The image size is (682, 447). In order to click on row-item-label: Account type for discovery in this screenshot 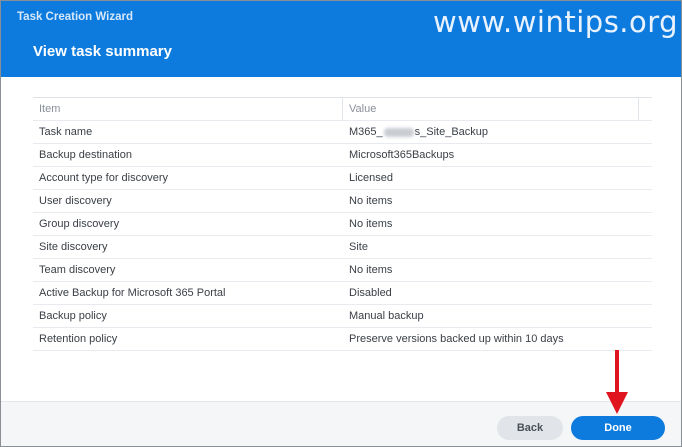, I will do `click(104, 178)`.